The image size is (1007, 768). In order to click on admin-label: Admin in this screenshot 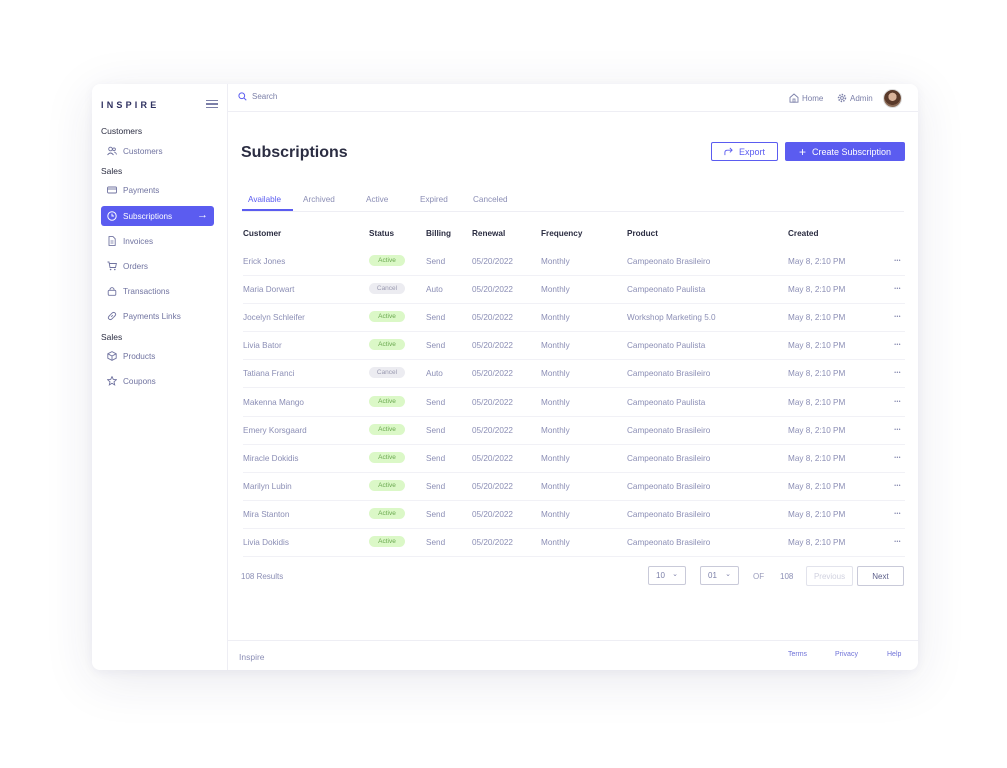, I will do `click(861, 98)`.